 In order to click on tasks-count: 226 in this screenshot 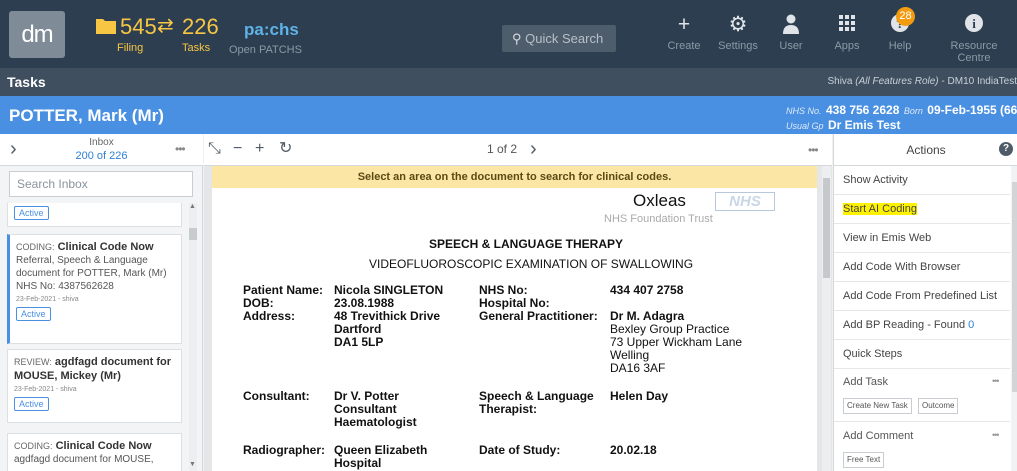, I will do `click(200, 26)`.